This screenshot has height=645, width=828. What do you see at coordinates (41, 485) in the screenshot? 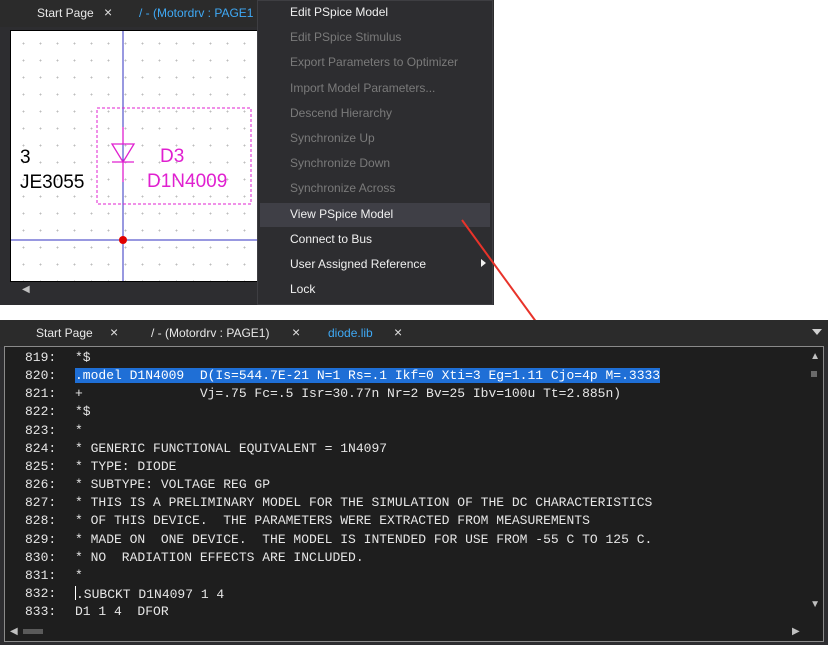
I see `line-number: 826:` at bounding box center [41, 485].